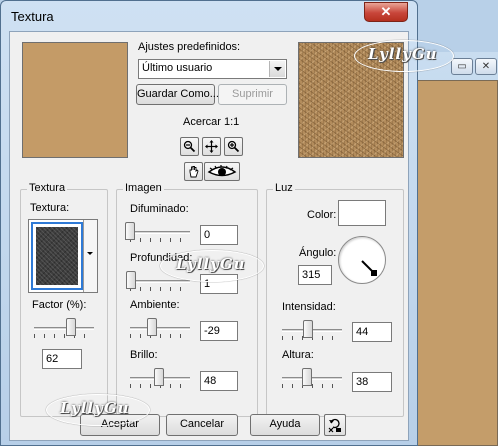  Describe the element at coordinates (50, 208) in the screenshot. I see `texture-label: Textura:` at that location.